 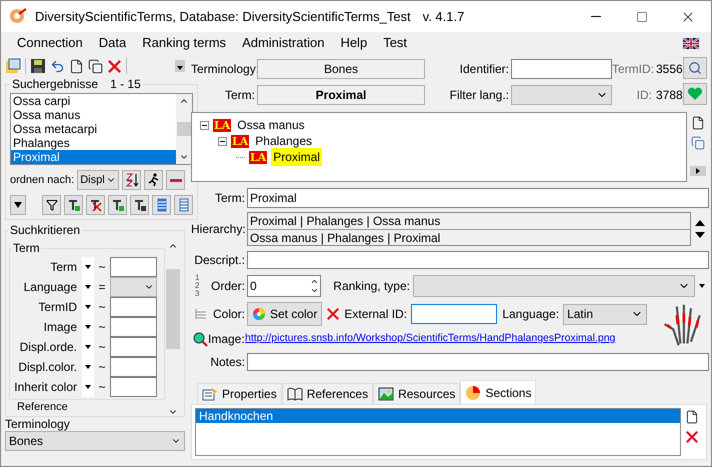 What do you see at coordinates (328, 393) in the screenshot?
I see `tab: References` at bounding box center [328, 393].